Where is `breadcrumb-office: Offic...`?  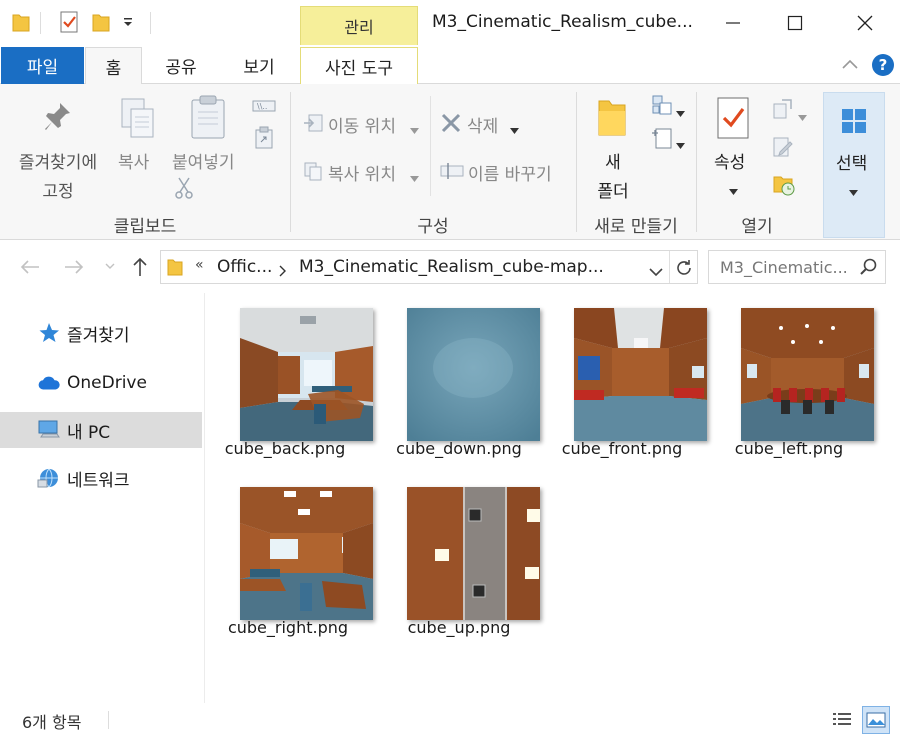
breadcrumb-office: Offic... is located at coordinates (244, 267).